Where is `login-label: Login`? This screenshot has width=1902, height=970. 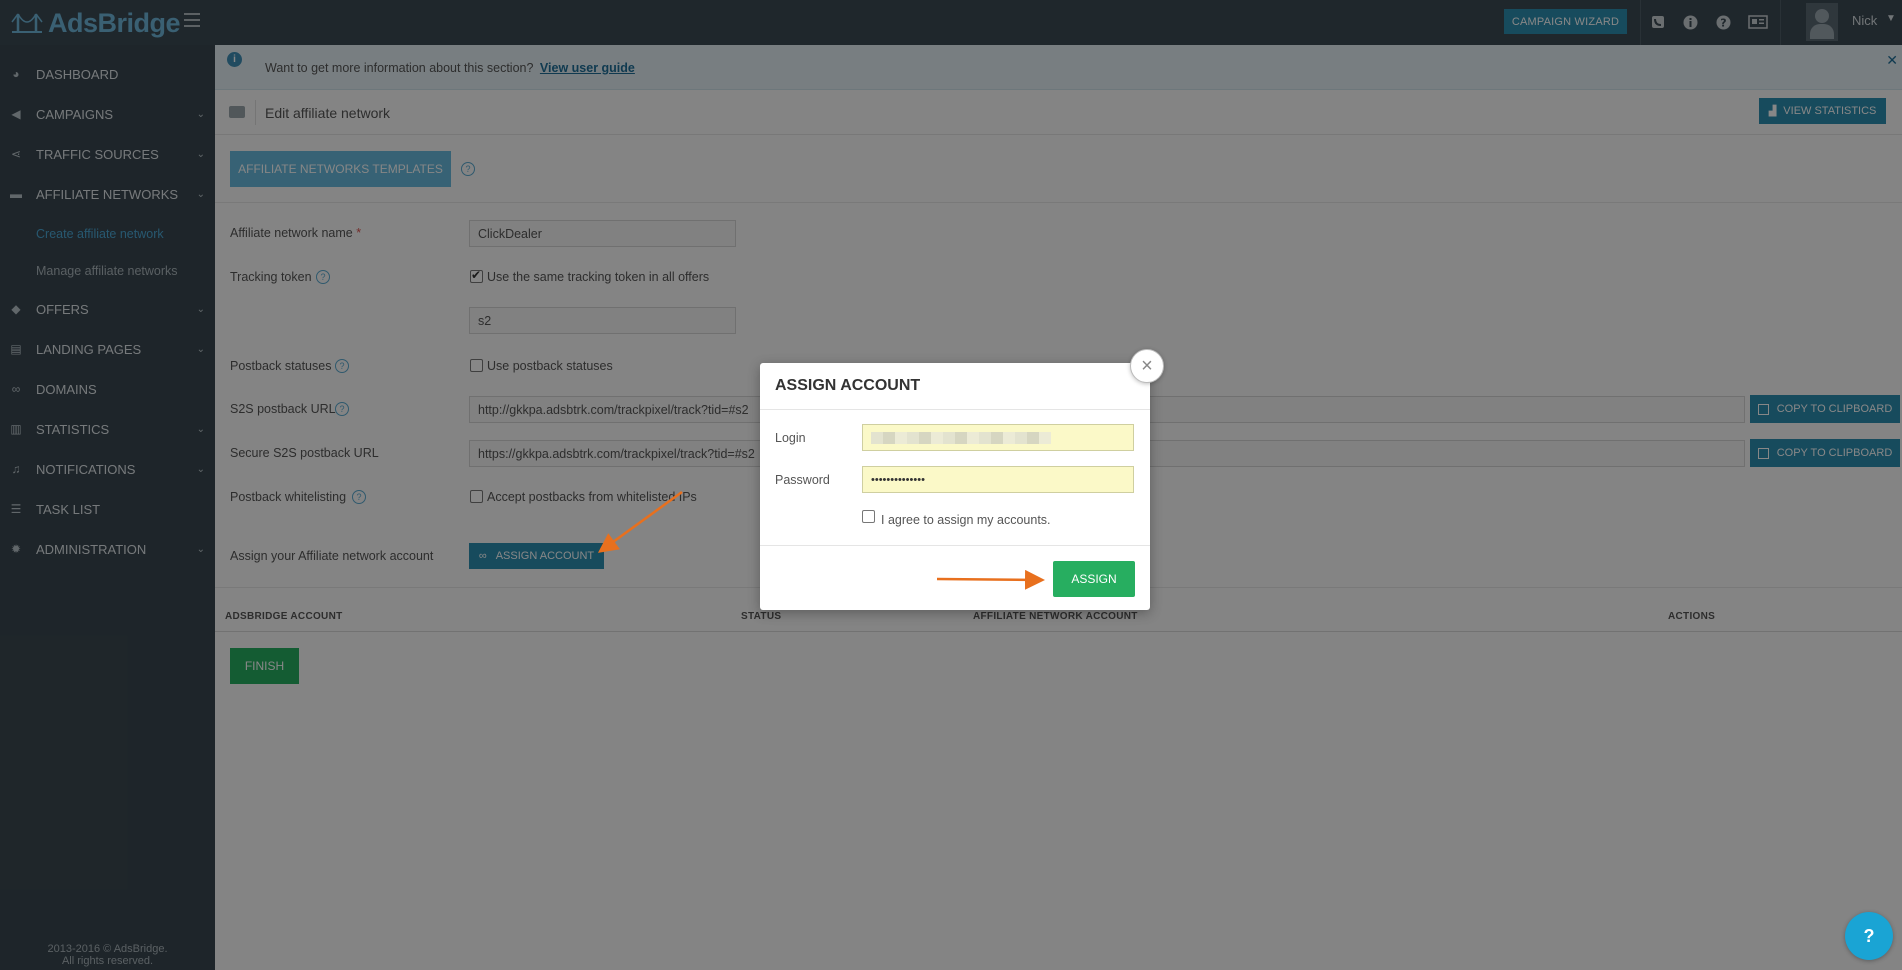
login-label: Login is located at coordinates (790, 438).